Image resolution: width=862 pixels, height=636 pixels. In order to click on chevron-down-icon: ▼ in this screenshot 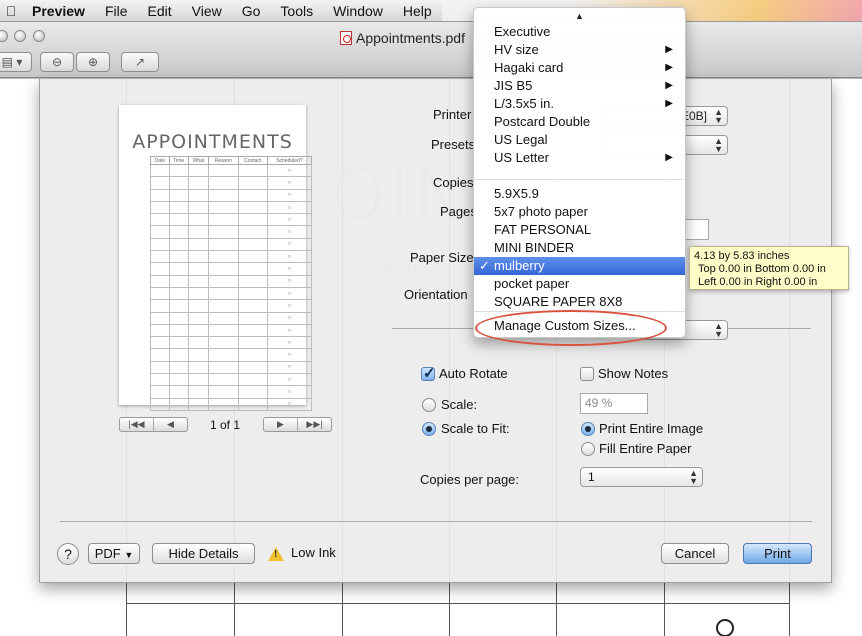, I will do `click(129, 555)`.